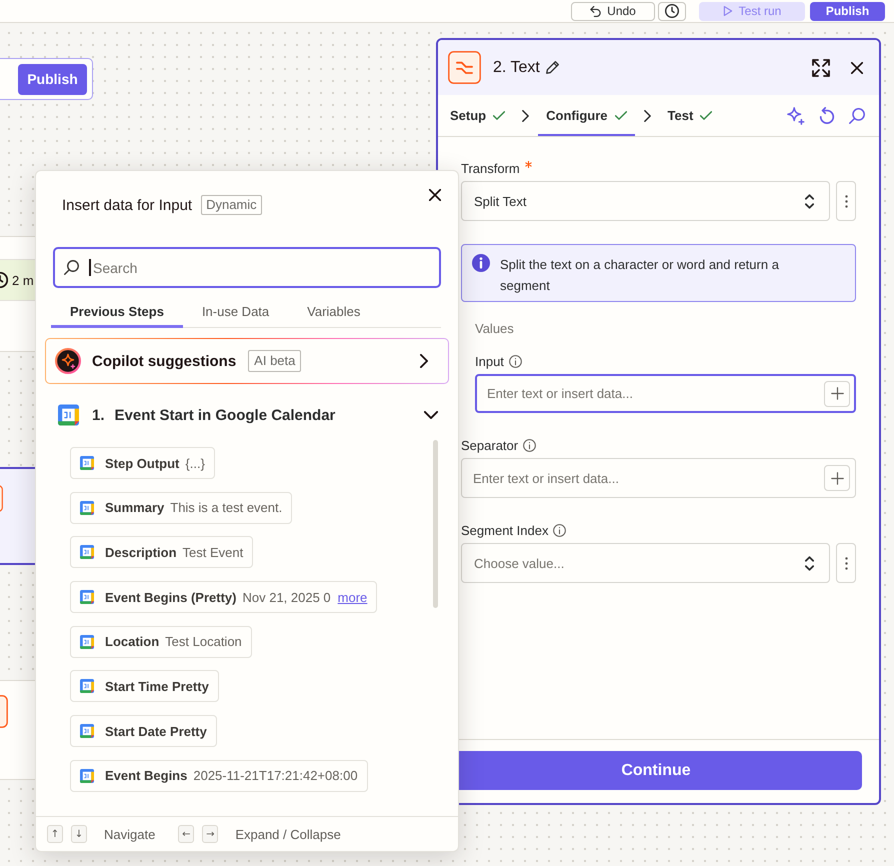 The width and height of the screenshot is (894, 866). What do you see at coordinates (431, 415) in the screenshot?
I see `chevron-down-icon` at bounding box center [431, 415].